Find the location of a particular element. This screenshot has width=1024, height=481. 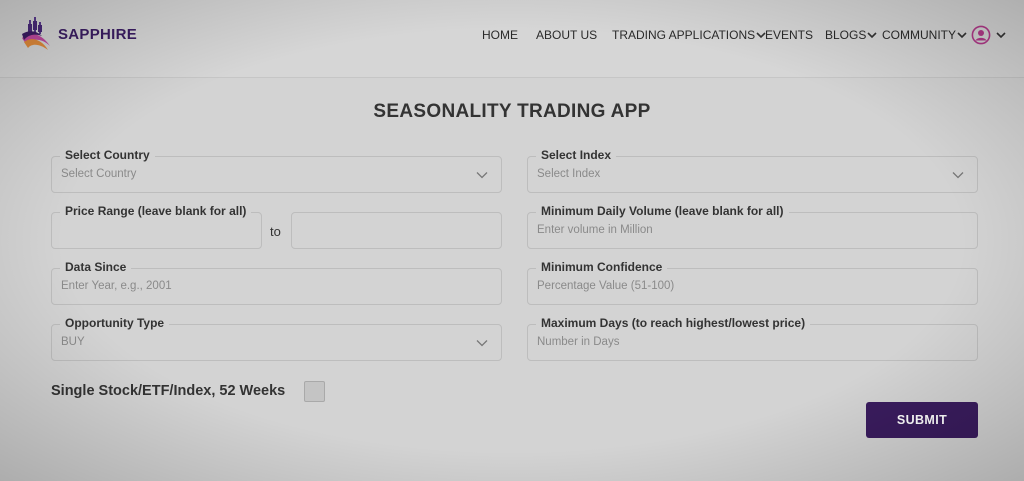

max-days-placeholder: Number in Days is located at coordinates (578, 342).